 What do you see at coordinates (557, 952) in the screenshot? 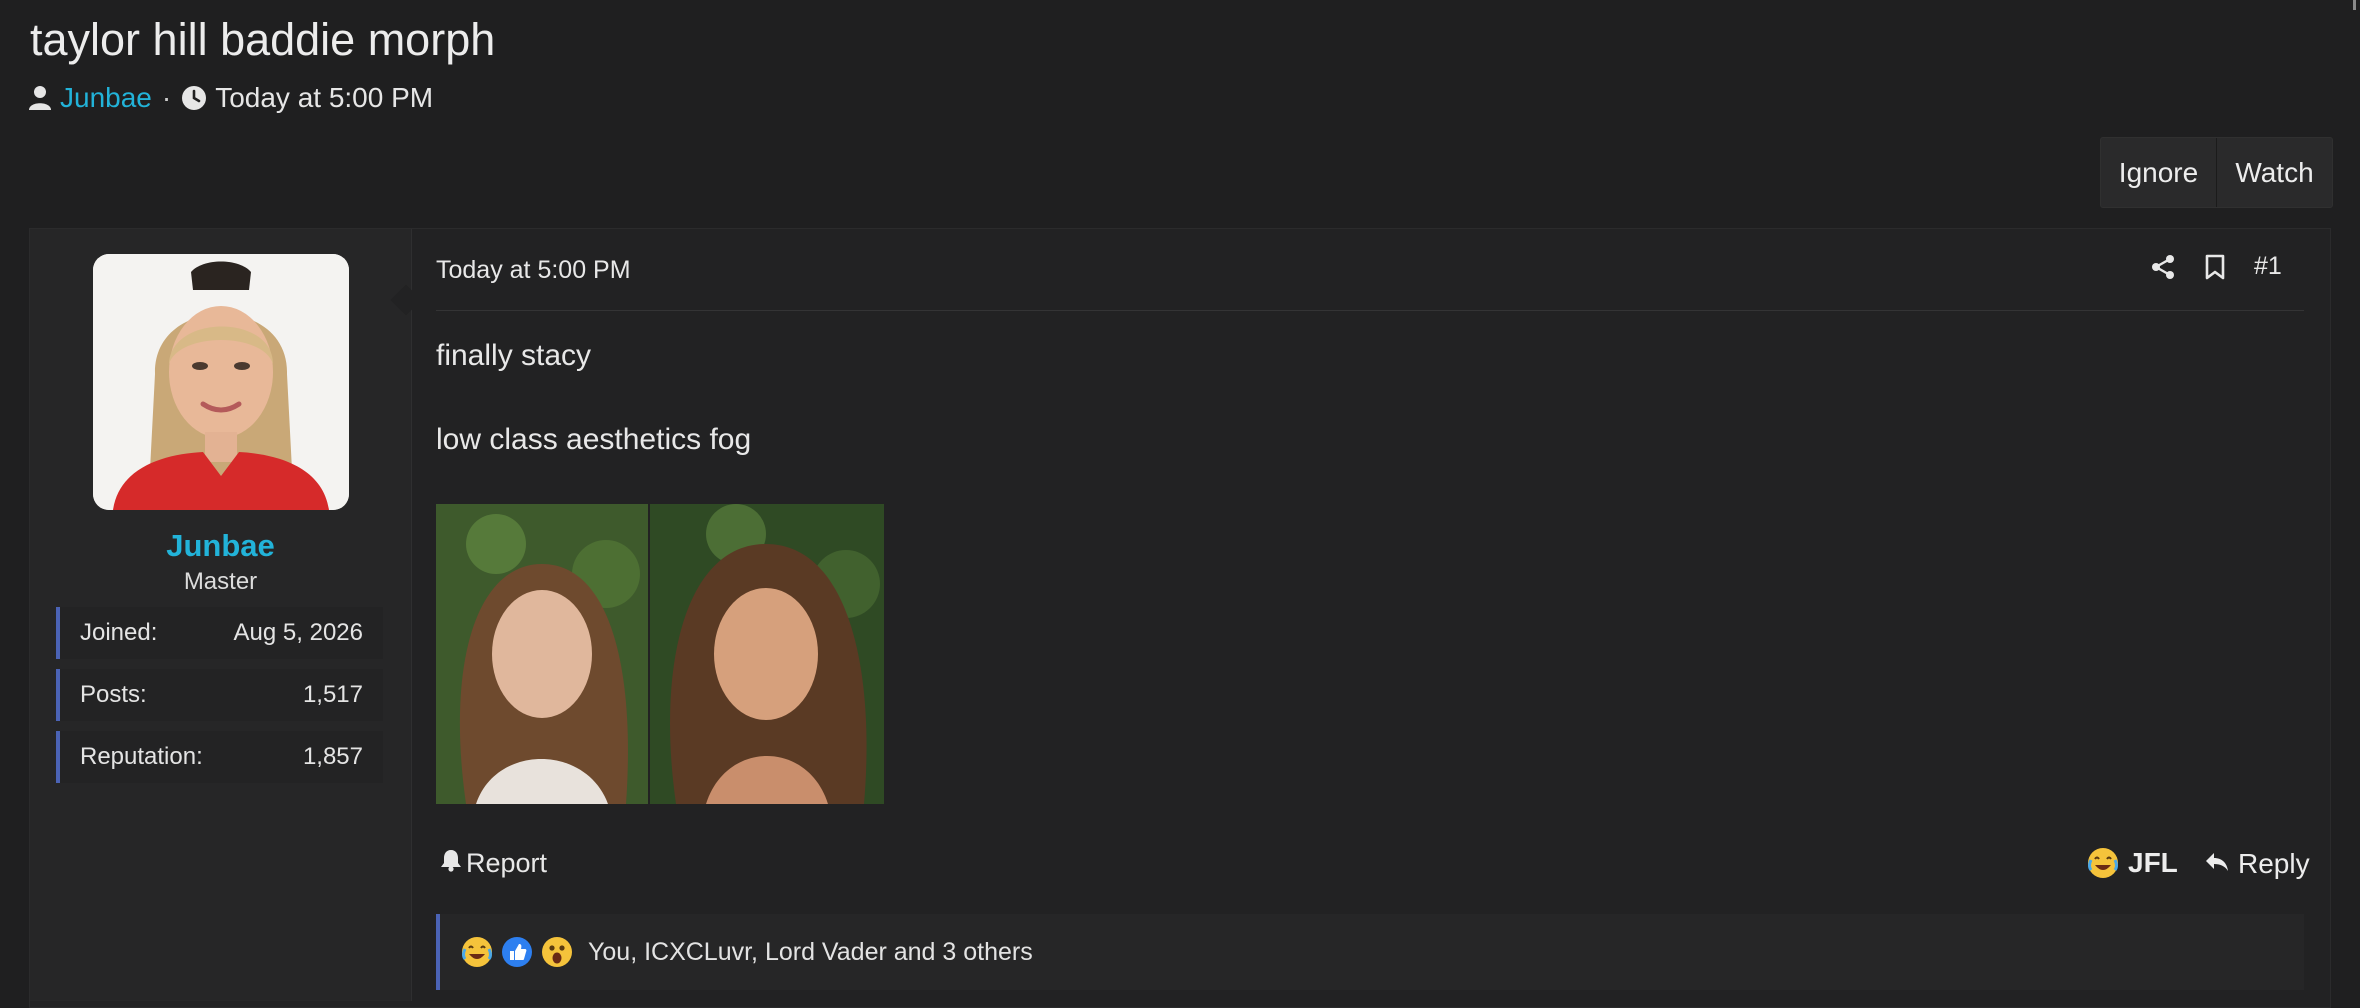
I see `shocked-emoji-icon` at bounding box center [557, 952].